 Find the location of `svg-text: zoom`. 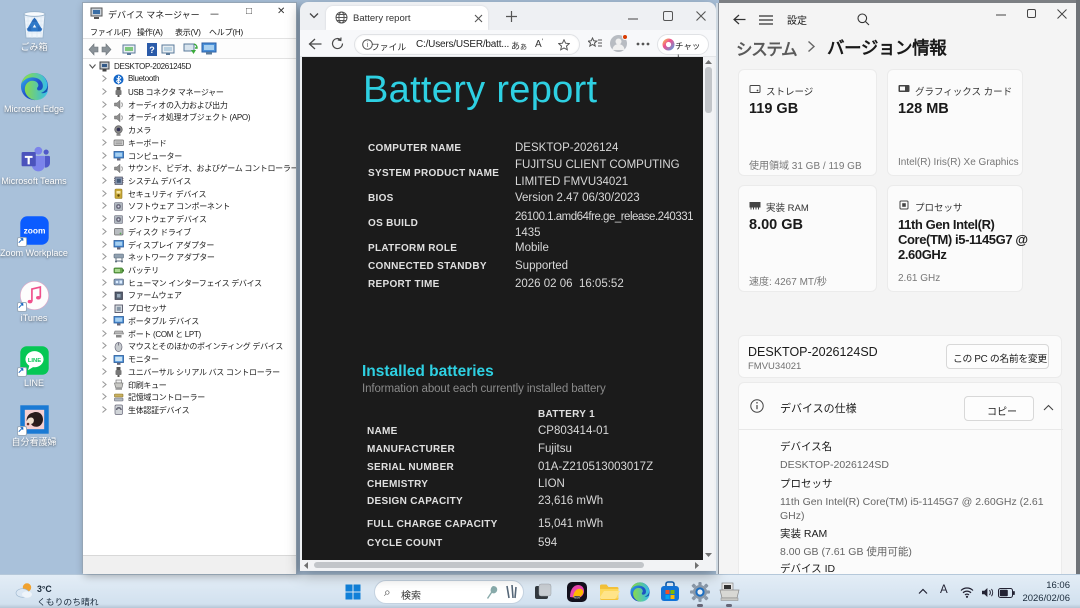

svg-text: zoom is located at coordinates (34, 231).